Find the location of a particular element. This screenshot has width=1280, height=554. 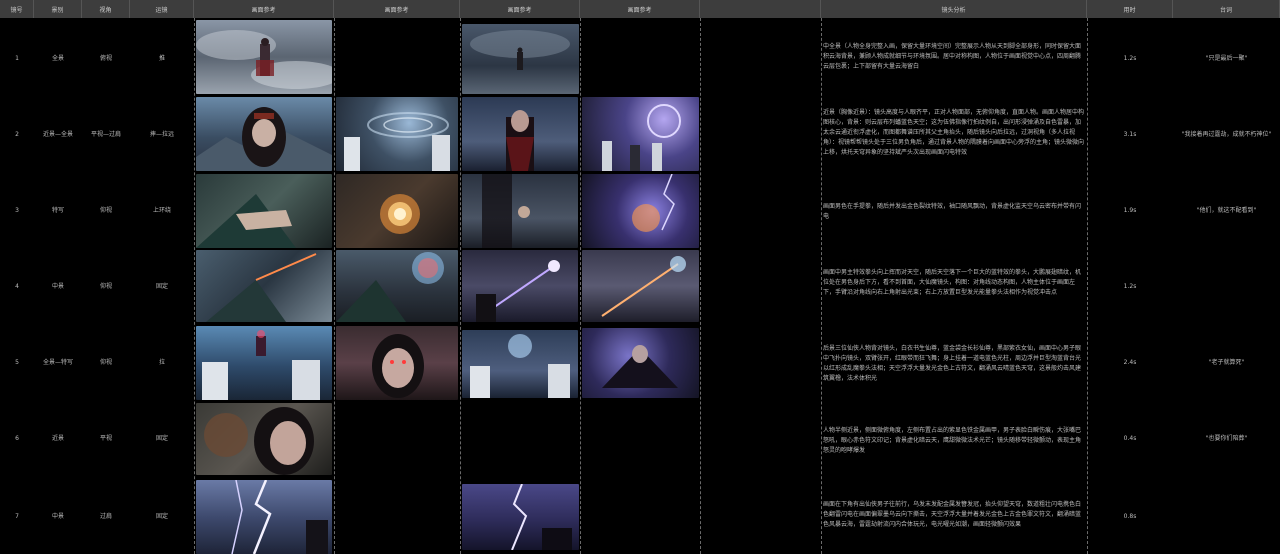

dialogue: "我接着再过霆劫，成就不朽神位" is located at coordinates (1226, 134).